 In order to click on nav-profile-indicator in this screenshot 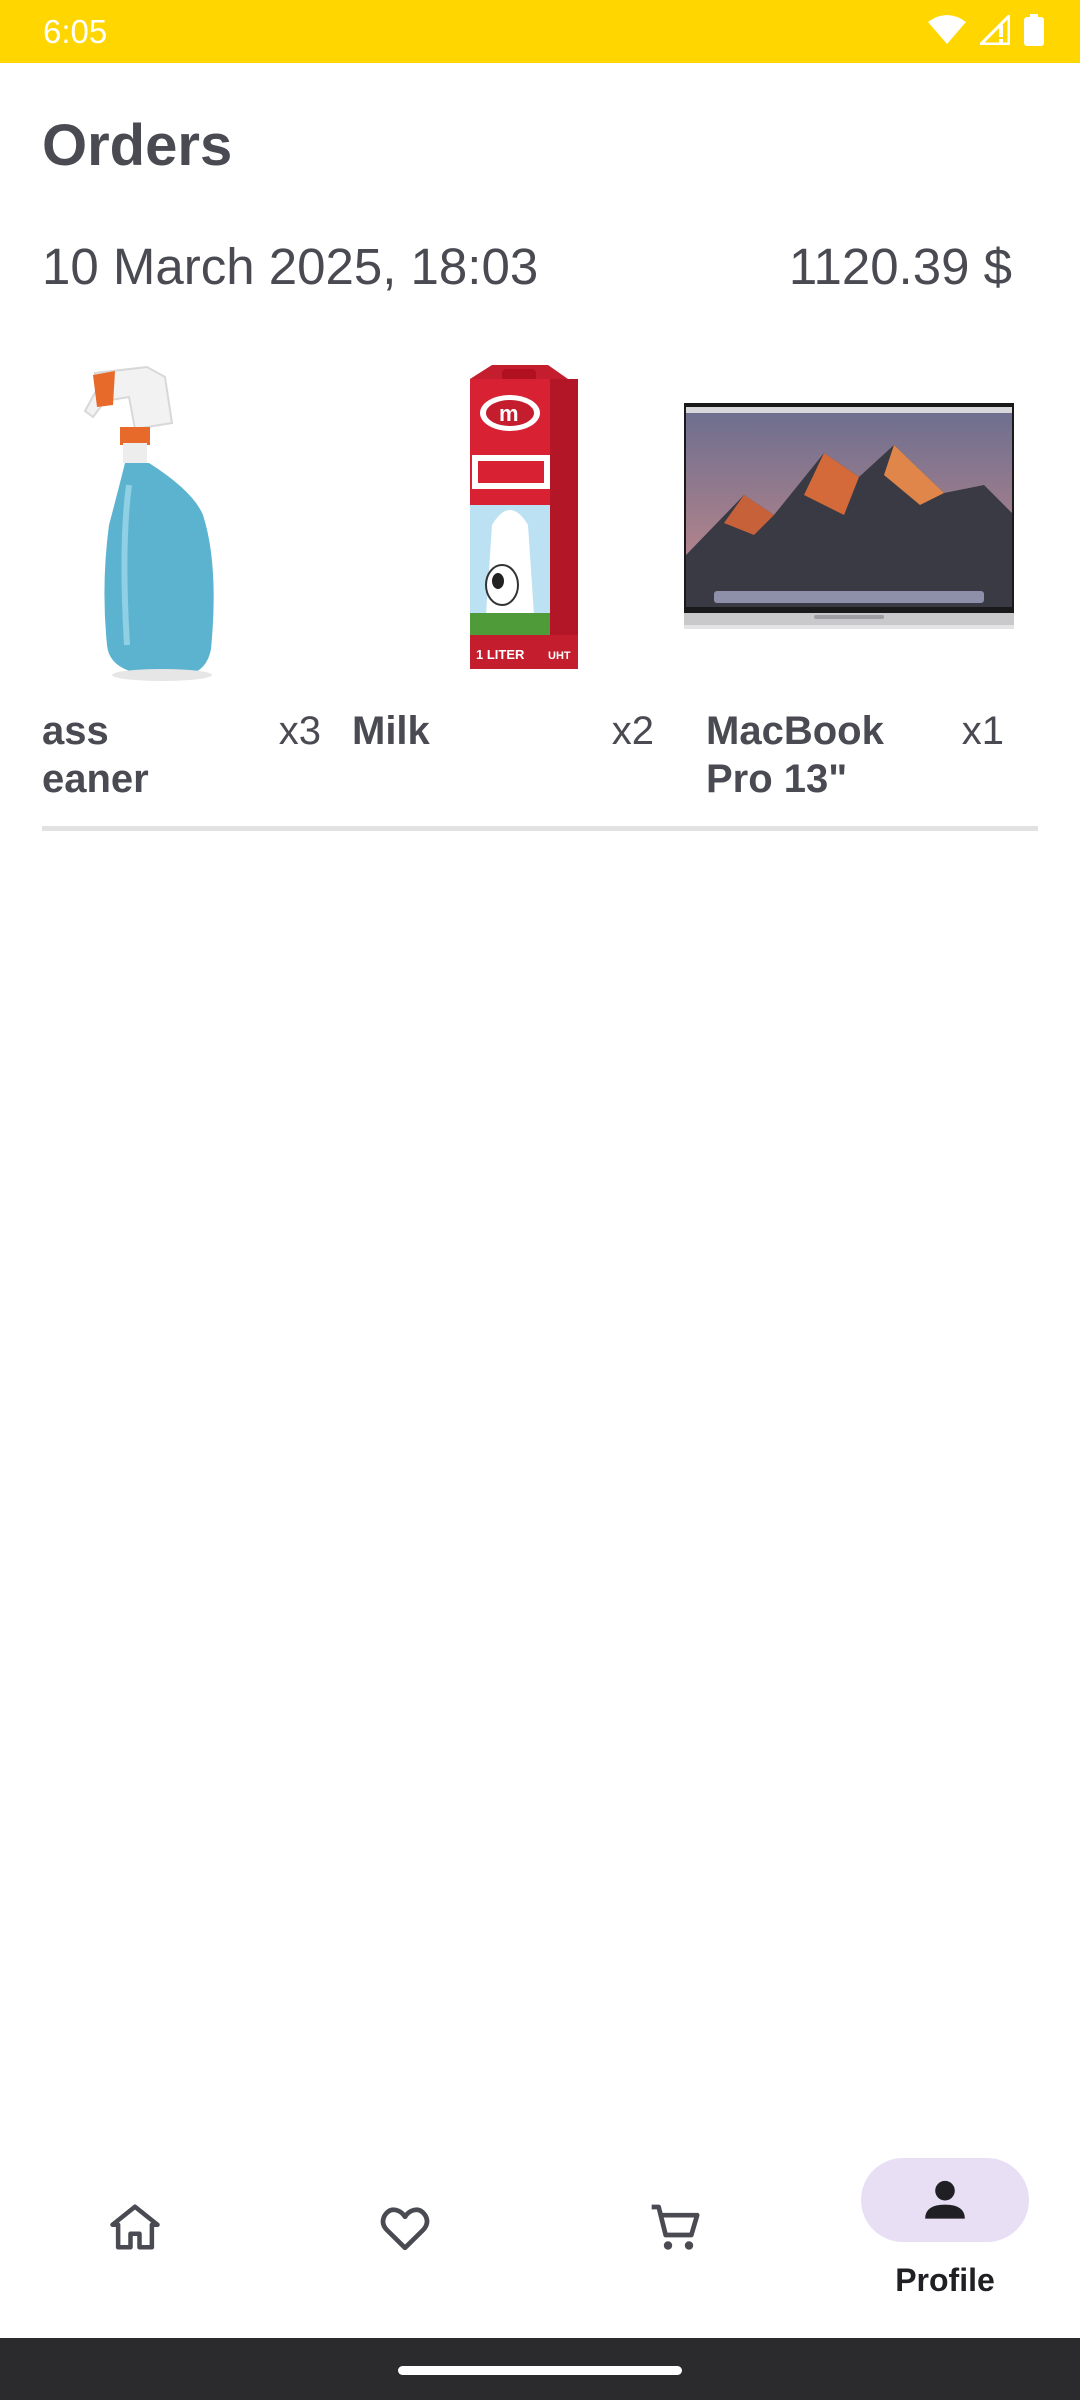, I will do `click(945, 2200)`.